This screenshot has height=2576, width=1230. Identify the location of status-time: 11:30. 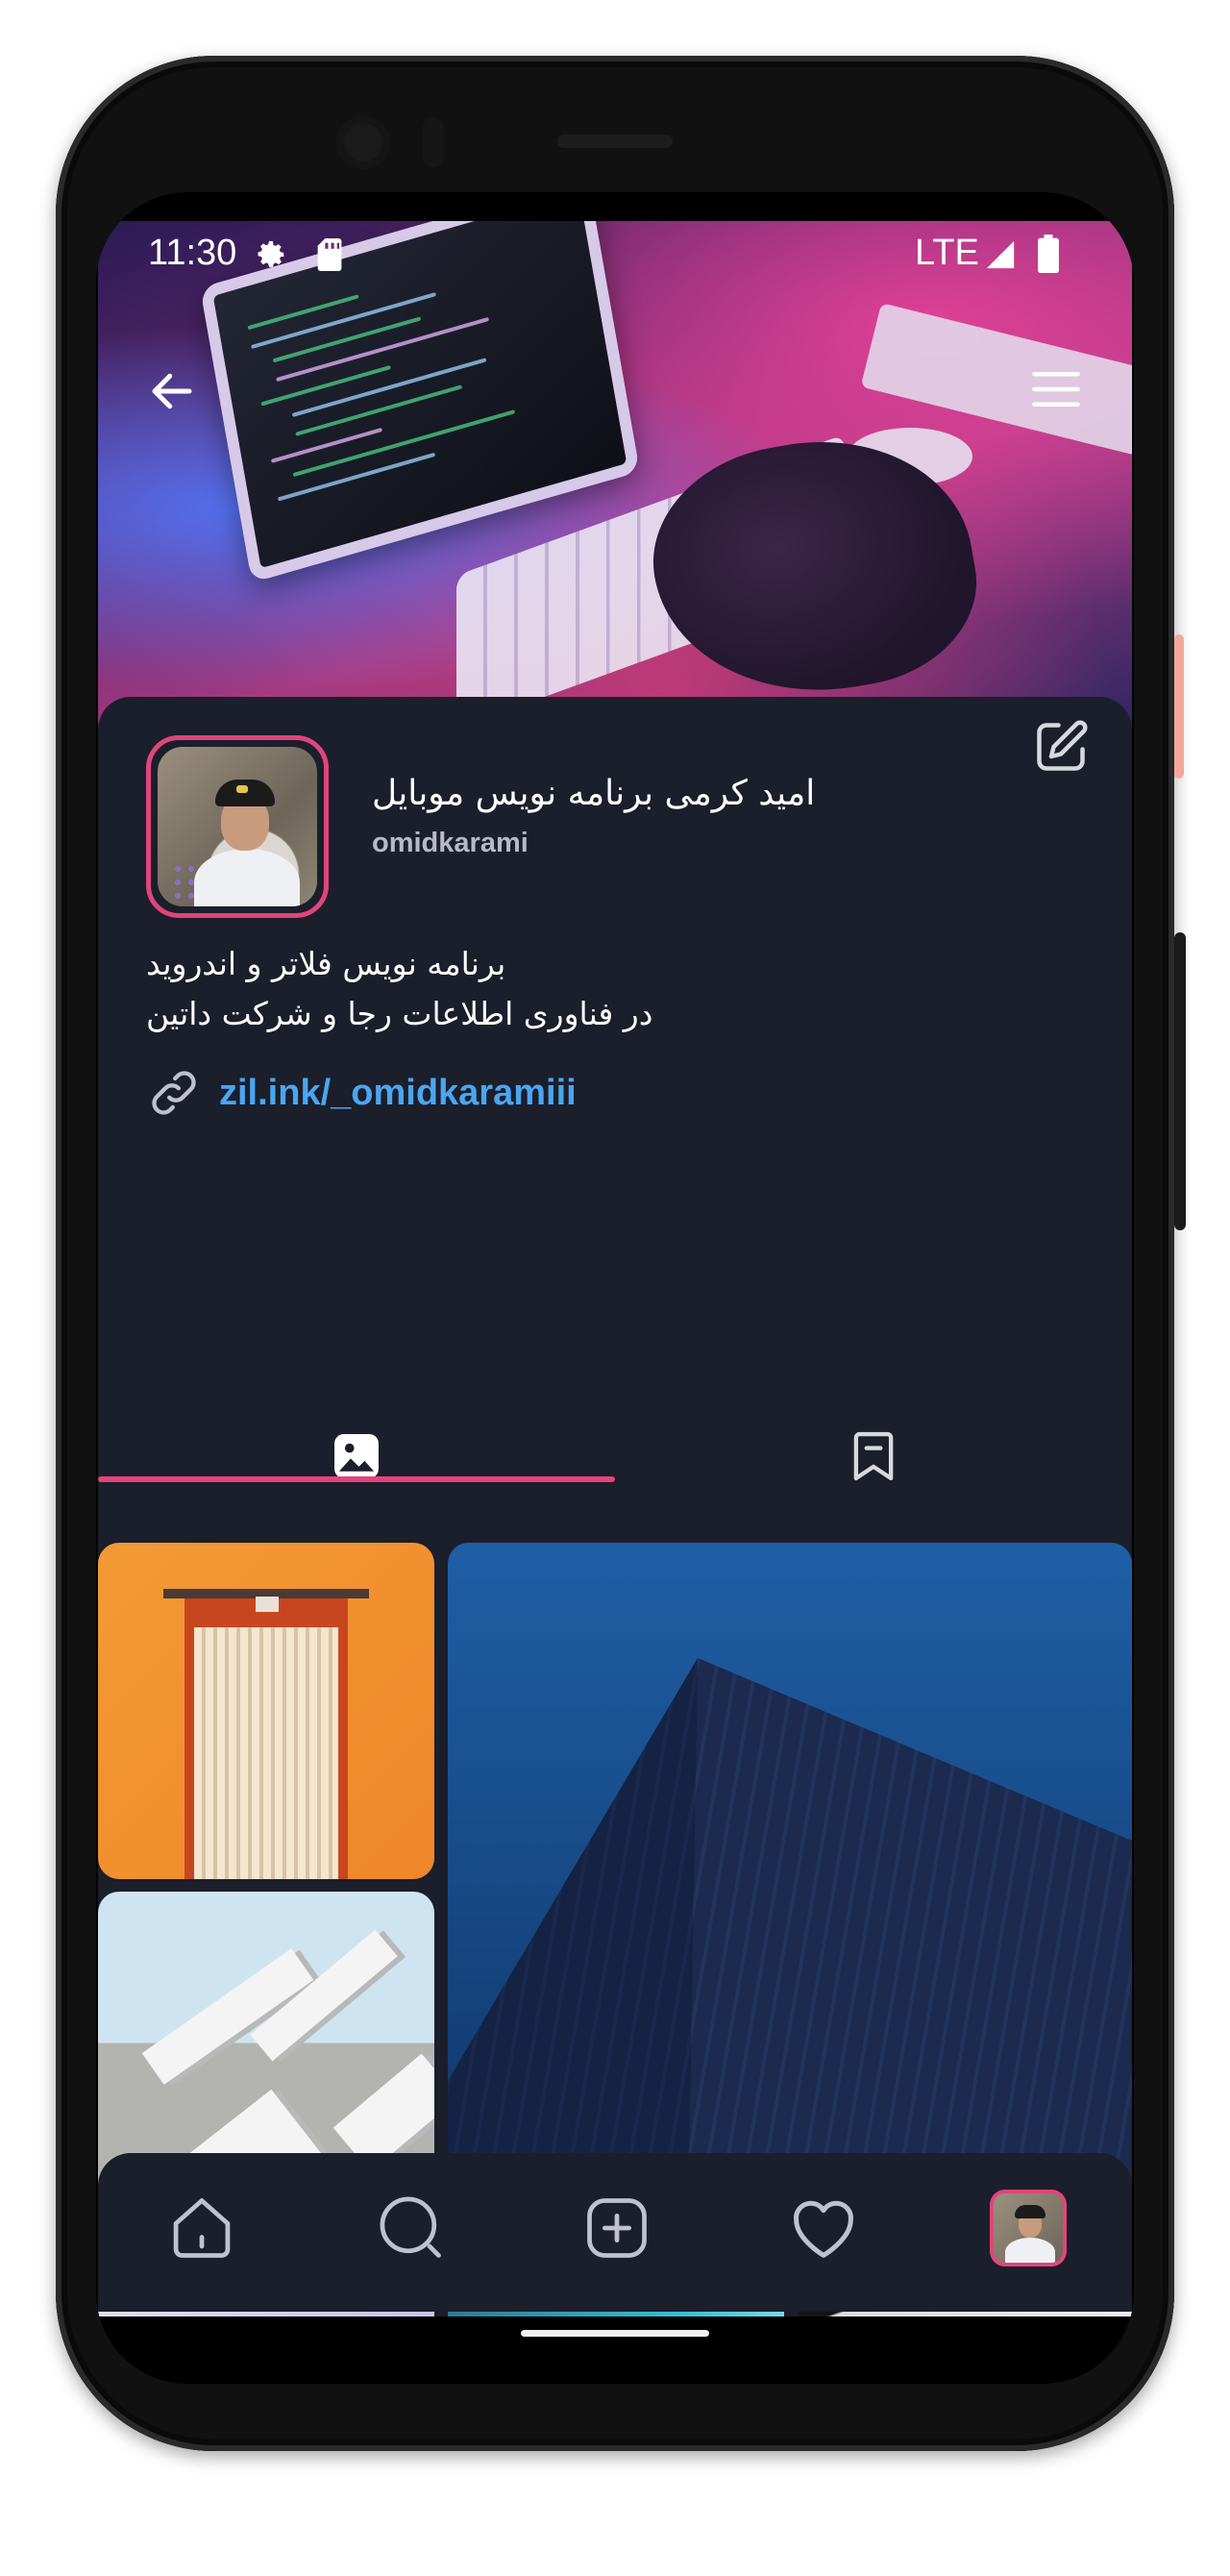
(193, 253).